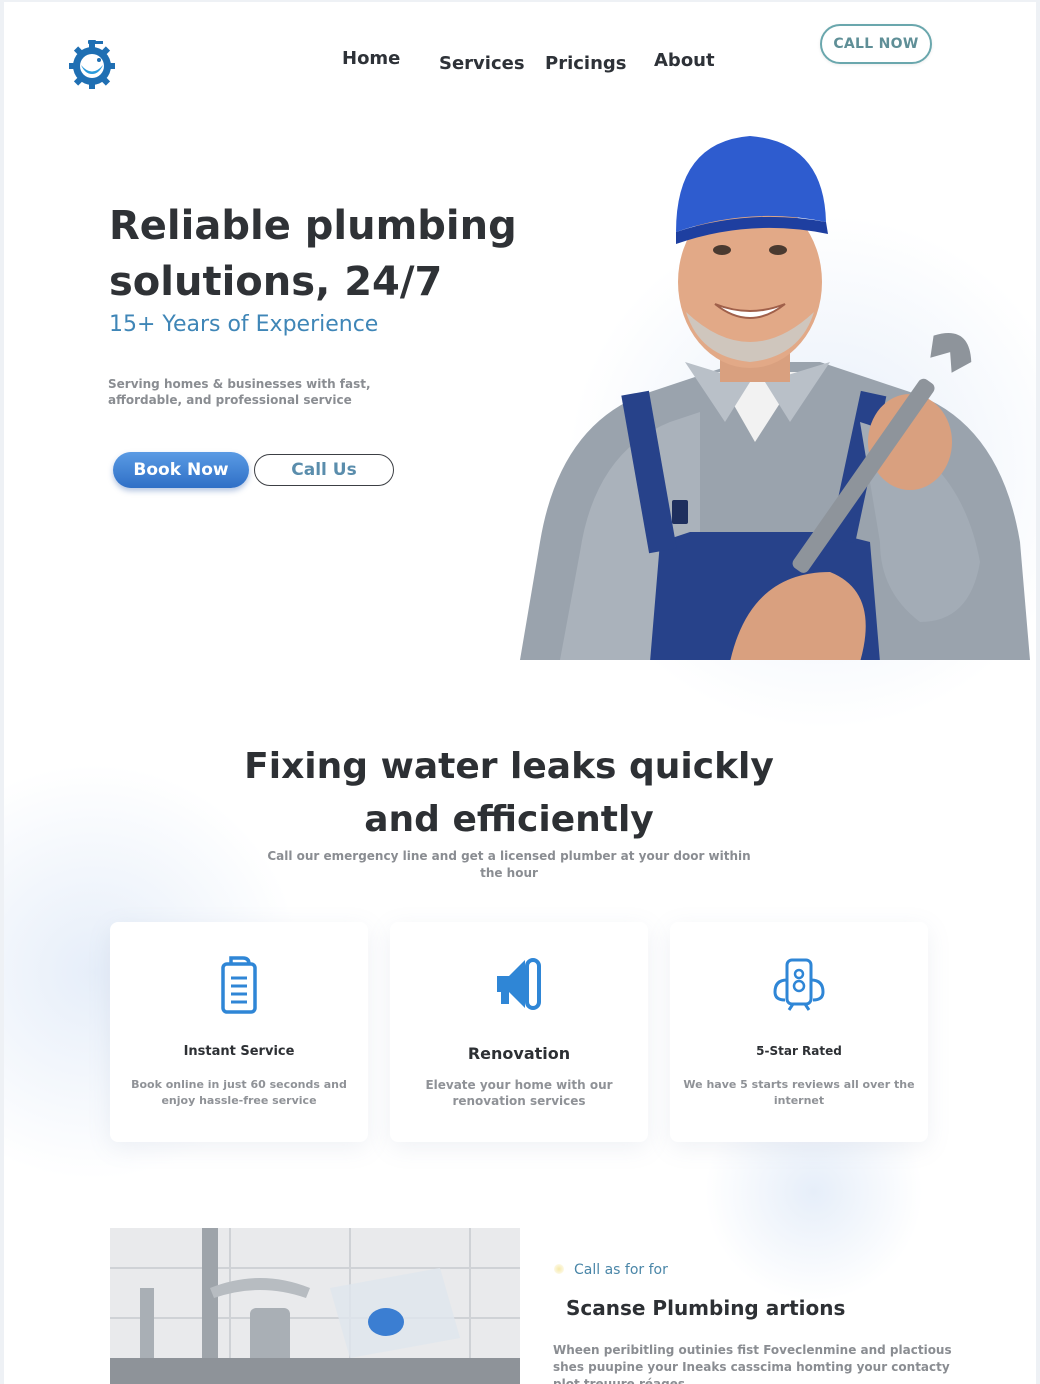  What do you see at coordinates (799, 984) in the screenshot?
I see `robot-phone-icon` at bounding box center [799, 984].